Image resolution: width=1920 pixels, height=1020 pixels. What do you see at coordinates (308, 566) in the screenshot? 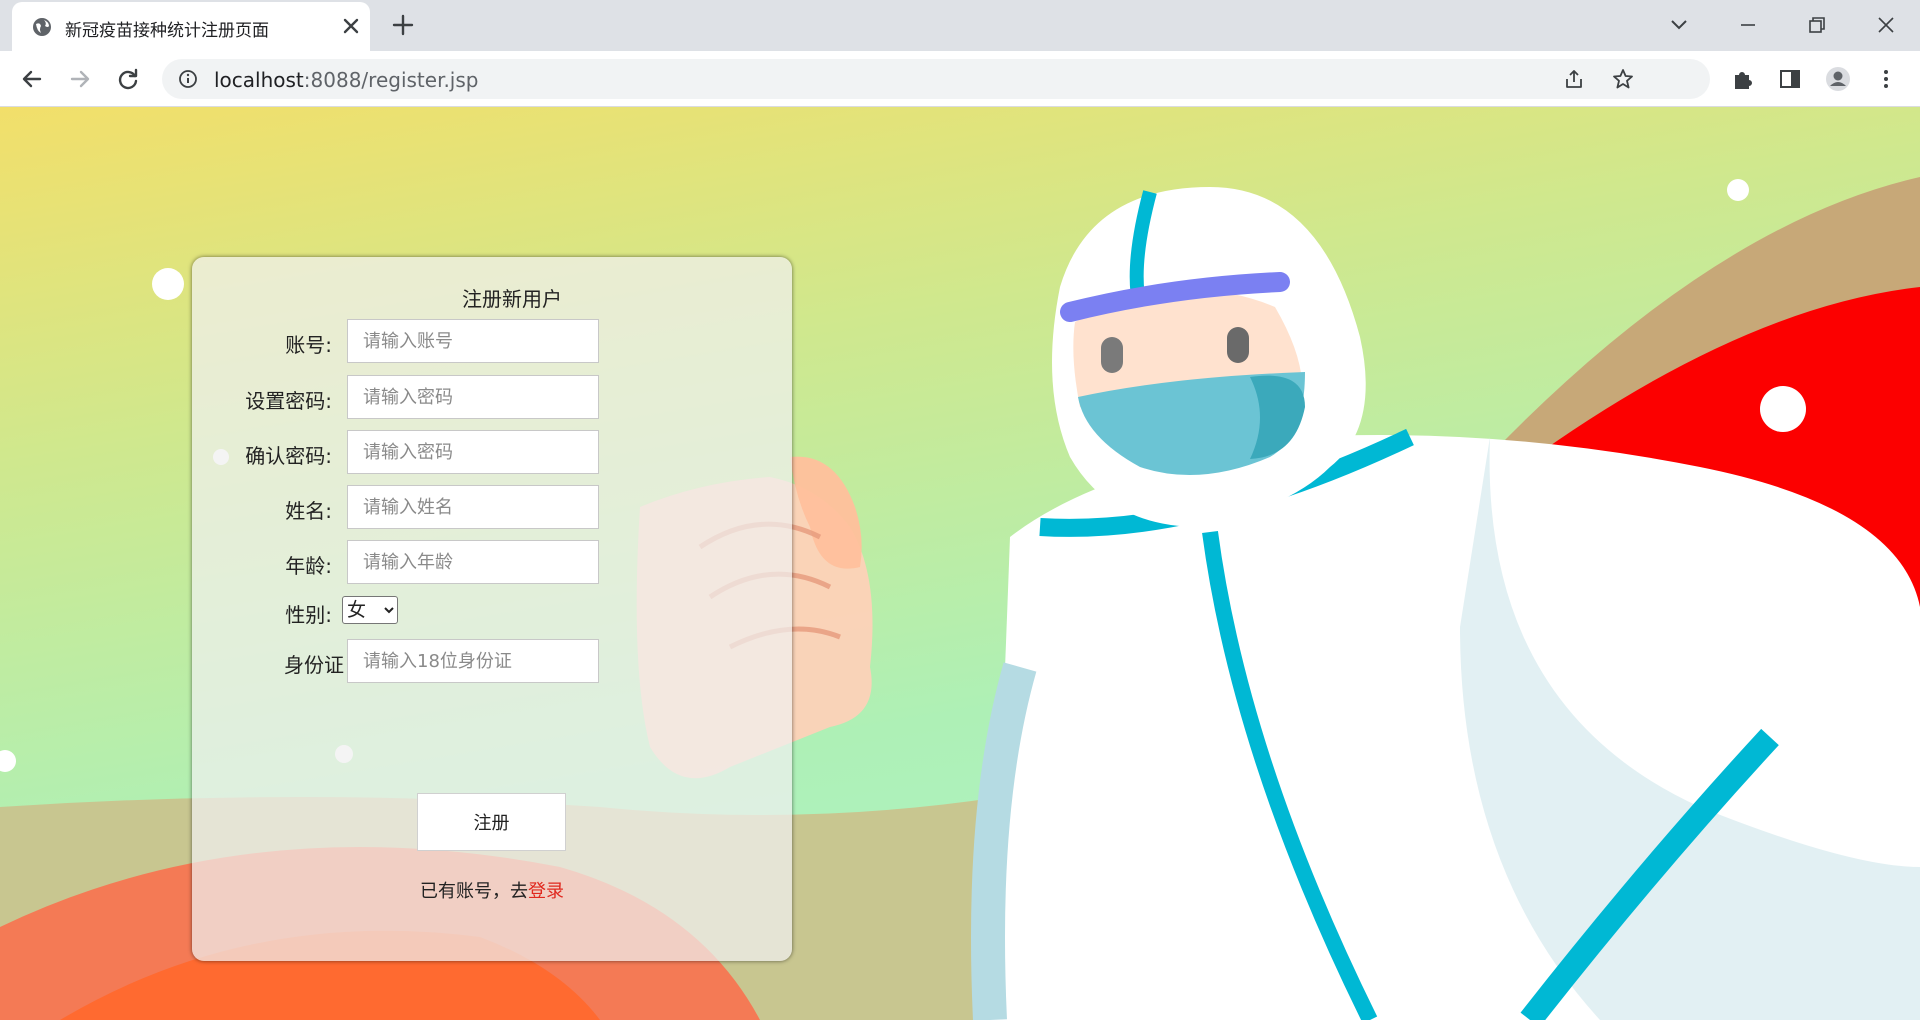
I see `age-label: 年龄:` at bounding box center [308, 566].